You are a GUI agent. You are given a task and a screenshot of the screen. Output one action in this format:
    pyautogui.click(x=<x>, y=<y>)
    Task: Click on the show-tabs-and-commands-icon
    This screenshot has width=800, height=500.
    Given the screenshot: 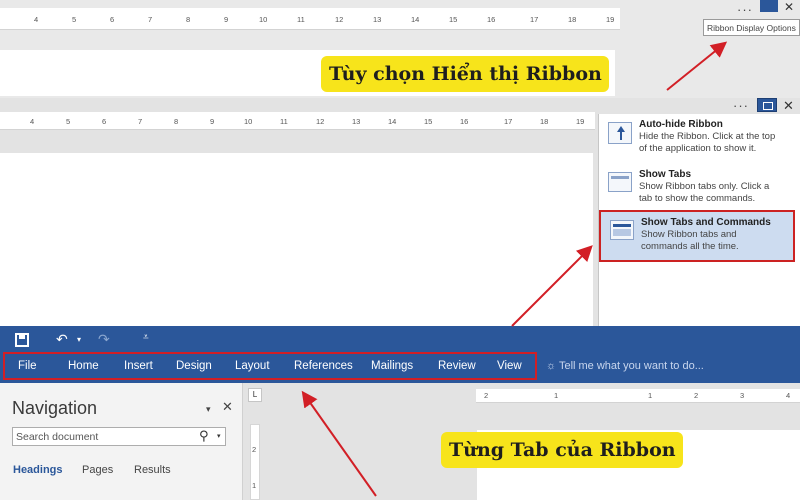 What is the action you would take?
    pyautogui.click(x=622, y=230)
    